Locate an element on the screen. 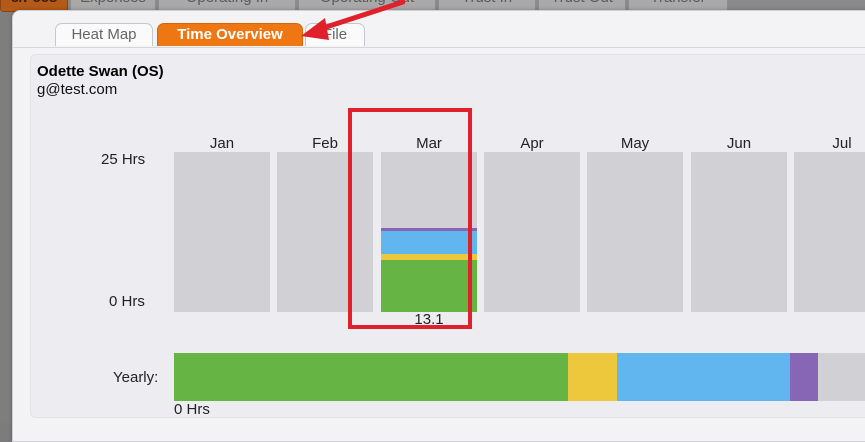 This screenshot has height=442, width=865. annotation-highlight-box is located at coordinates (410, 218).